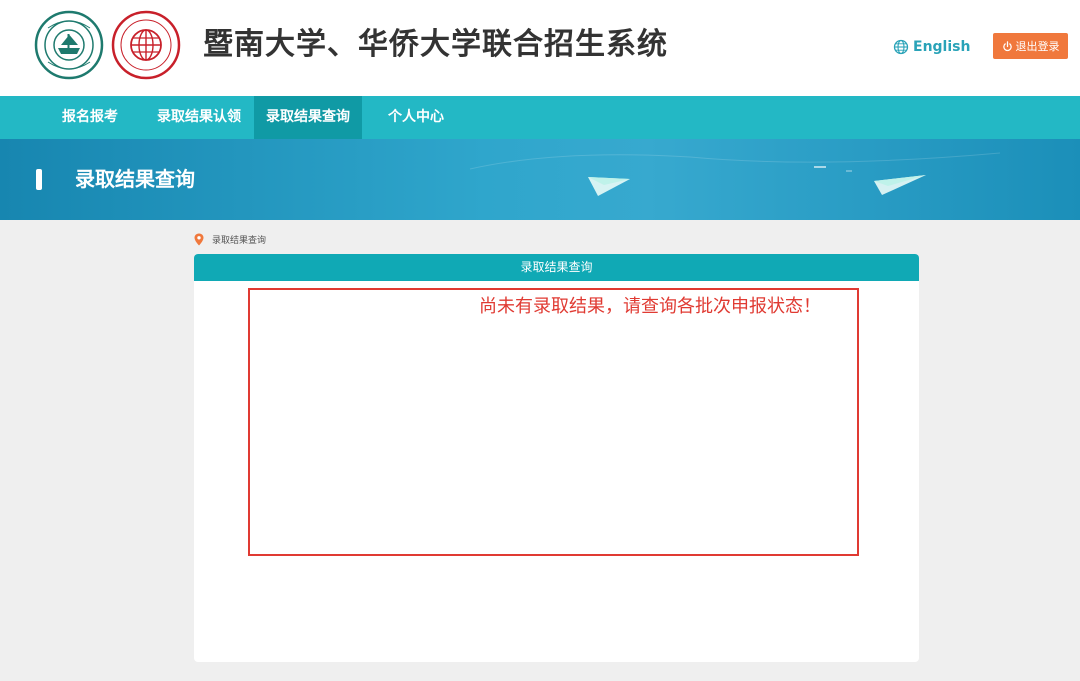  Describe the element at coordinates (901, 47) in the screenshot. I see `globe-icon` at that location.